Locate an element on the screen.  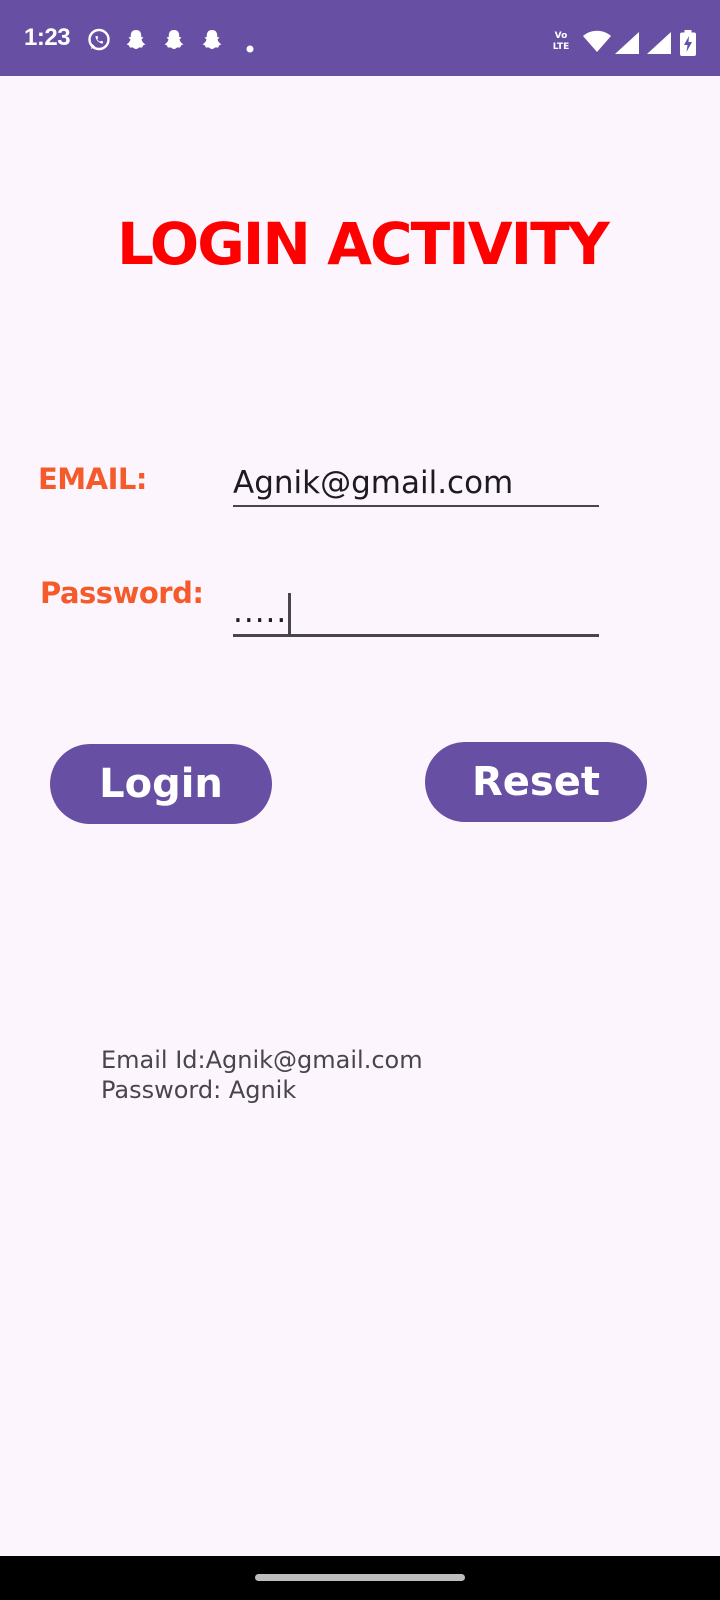
email-underline is located at coordinates (416, 506).